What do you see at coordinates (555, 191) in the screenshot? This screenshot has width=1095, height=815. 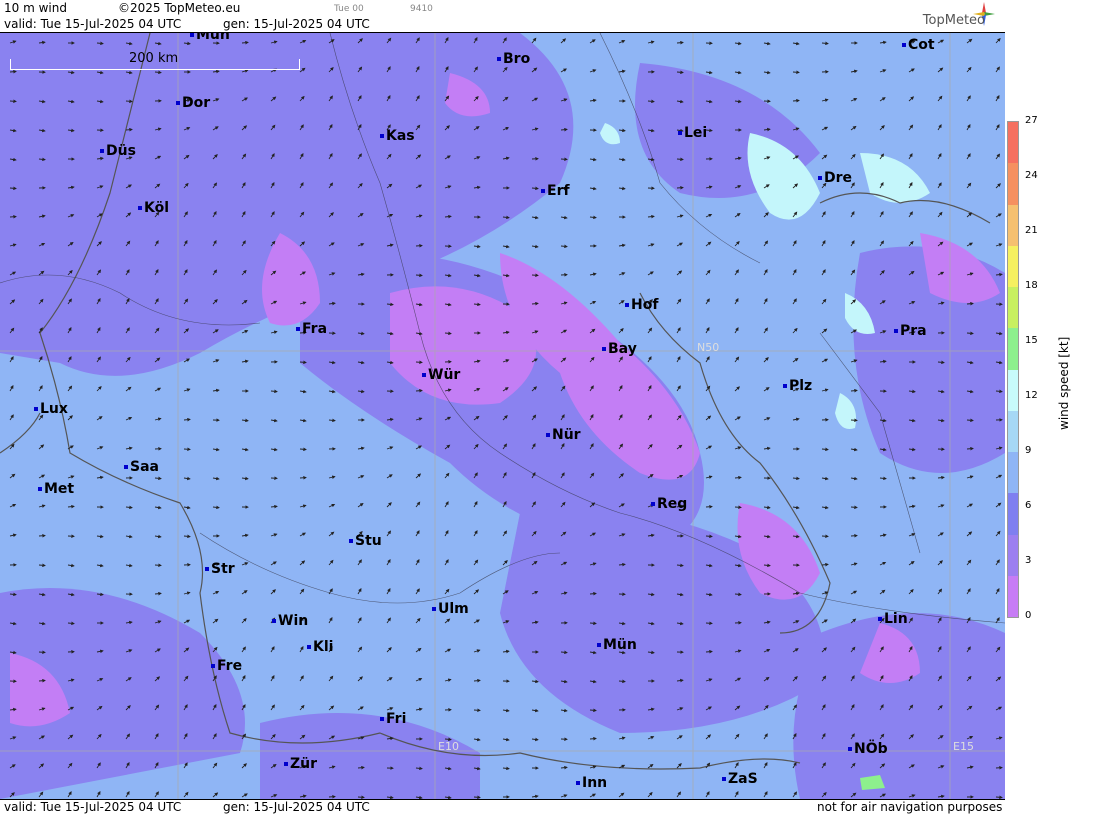 I see `city-label: Erf` at bounding box center [555, 191].